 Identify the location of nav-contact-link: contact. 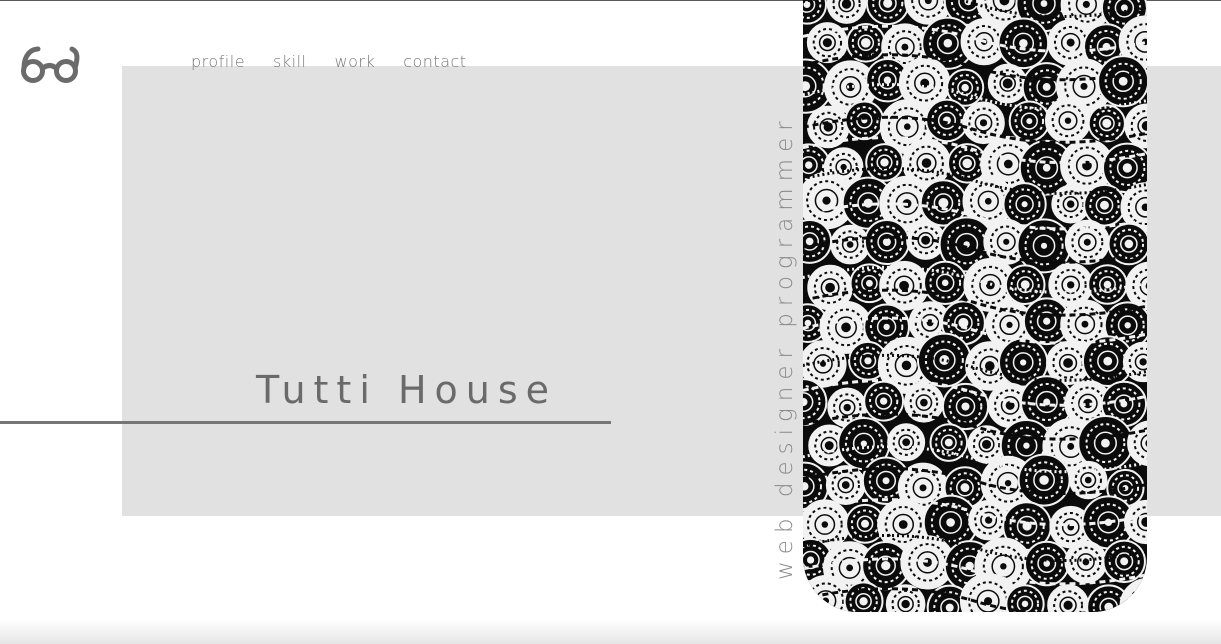
(434, 61).